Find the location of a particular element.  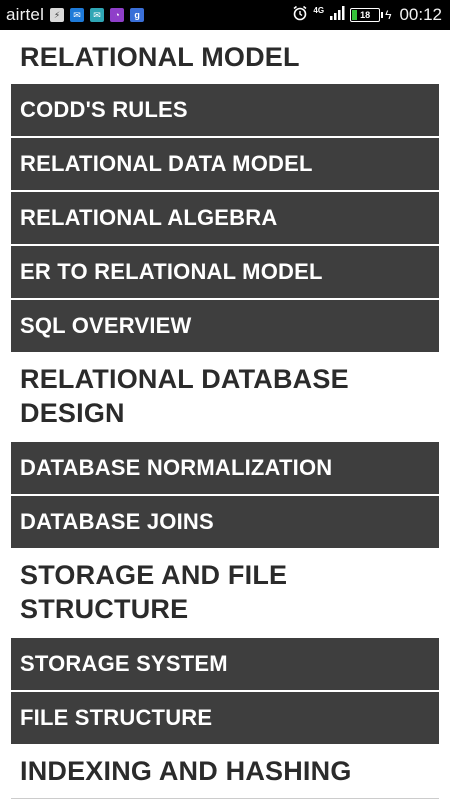

section-header-relational-database-design: RELATIONAL DATABASE DESIGN is located at coordinates (184, 396).